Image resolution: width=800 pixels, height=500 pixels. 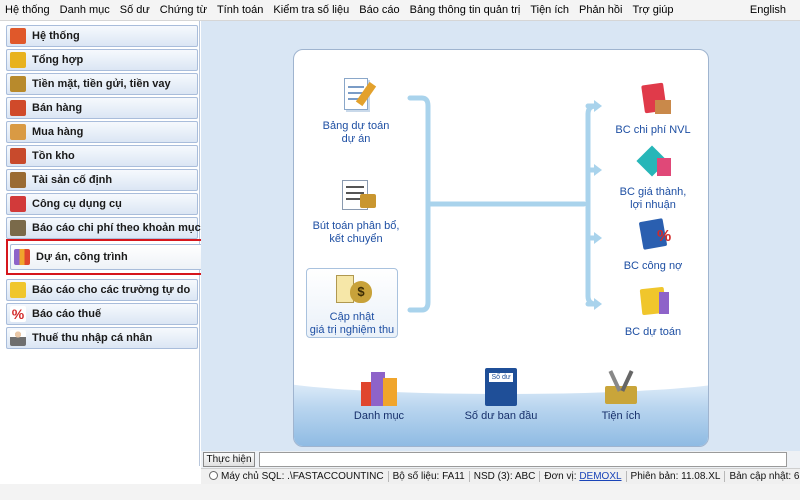 I want to click on bottom-label: Số dư ban đầu, so click(x=501, y=416).